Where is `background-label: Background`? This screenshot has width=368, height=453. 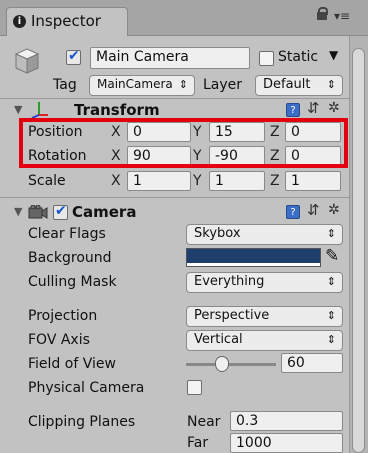
background-label: Background is located at coordinates (70, 258).